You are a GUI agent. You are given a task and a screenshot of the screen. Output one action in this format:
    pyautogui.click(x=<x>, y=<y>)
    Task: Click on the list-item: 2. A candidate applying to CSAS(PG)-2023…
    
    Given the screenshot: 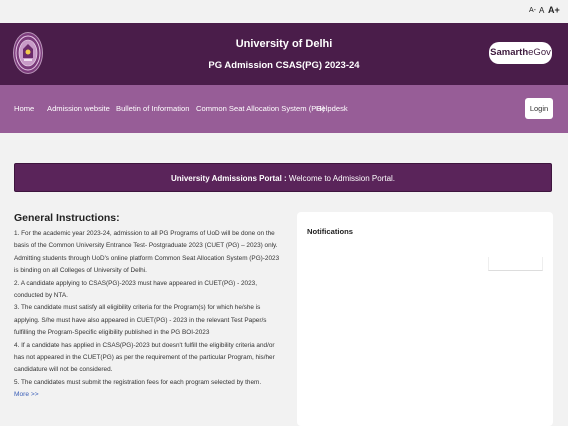 What is the action you would take?
    pyautogui.click(x=135, y=289)
    